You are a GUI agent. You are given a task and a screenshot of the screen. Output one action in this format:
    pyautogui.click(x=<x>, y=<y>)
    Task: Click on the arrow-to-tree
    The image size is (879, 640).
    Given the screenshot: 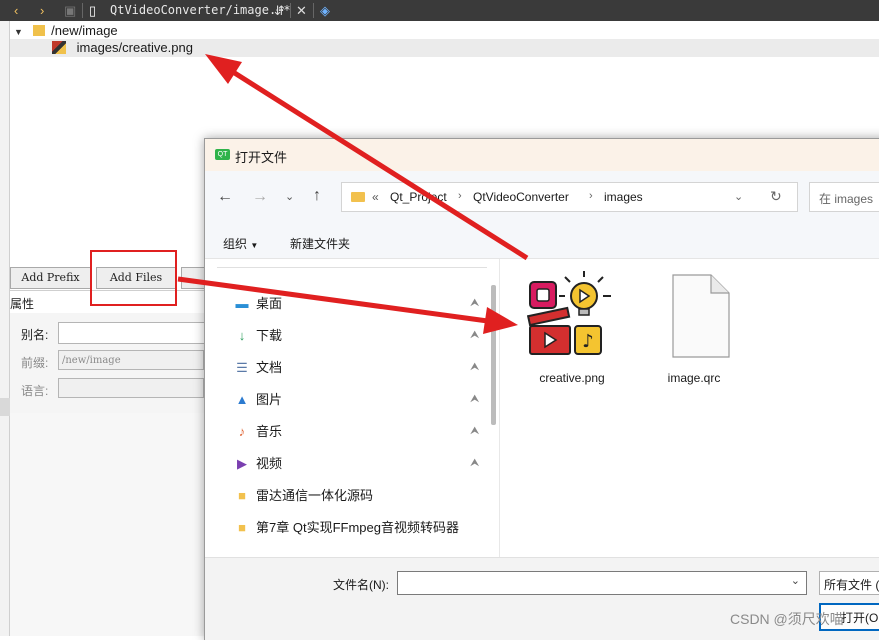 What is the action you would take?
    pyautogui.click(x=374, y=161)
    